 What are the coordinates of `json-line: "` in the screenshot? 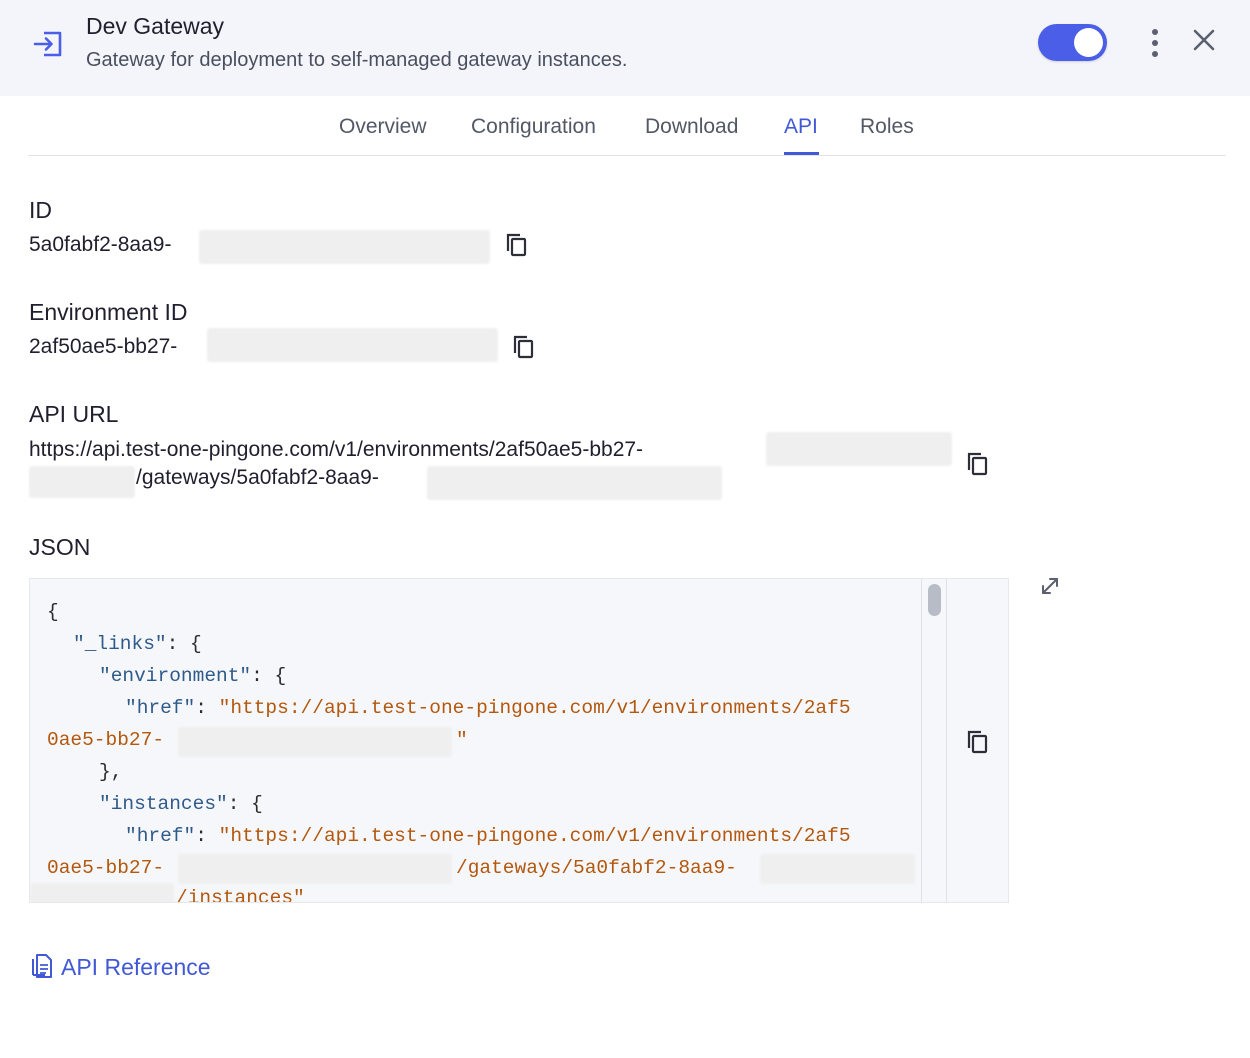 It's located at (462, 740).